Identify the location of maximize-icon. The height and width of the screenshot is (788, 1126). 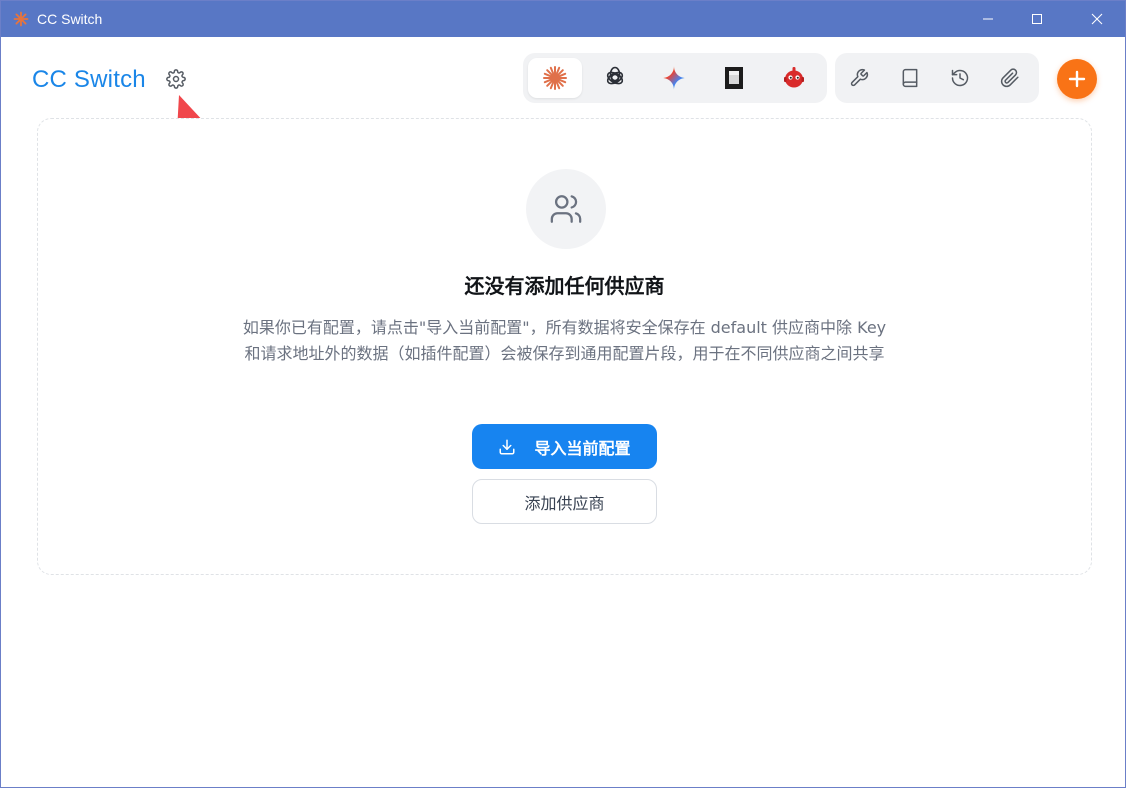
(1037, 19).